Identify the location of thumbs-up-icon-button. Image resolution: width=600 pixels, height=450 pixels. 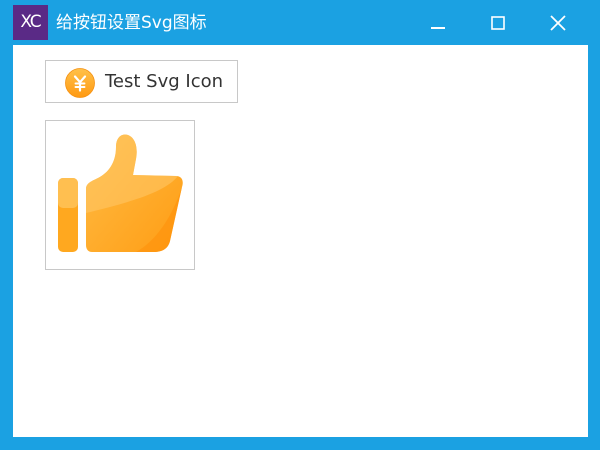
(120, 195).